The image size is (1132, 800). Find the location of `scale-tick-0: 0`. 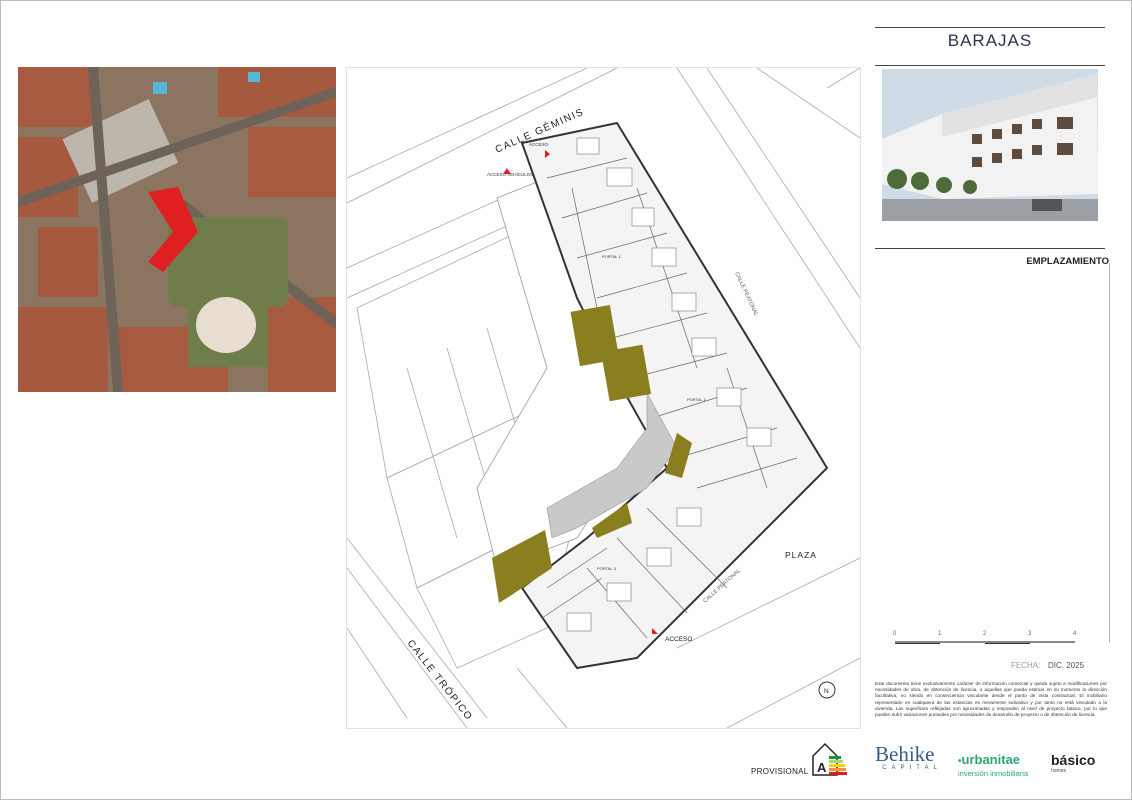

scale-tick-0: 0 is located at coordinates (895, 634).